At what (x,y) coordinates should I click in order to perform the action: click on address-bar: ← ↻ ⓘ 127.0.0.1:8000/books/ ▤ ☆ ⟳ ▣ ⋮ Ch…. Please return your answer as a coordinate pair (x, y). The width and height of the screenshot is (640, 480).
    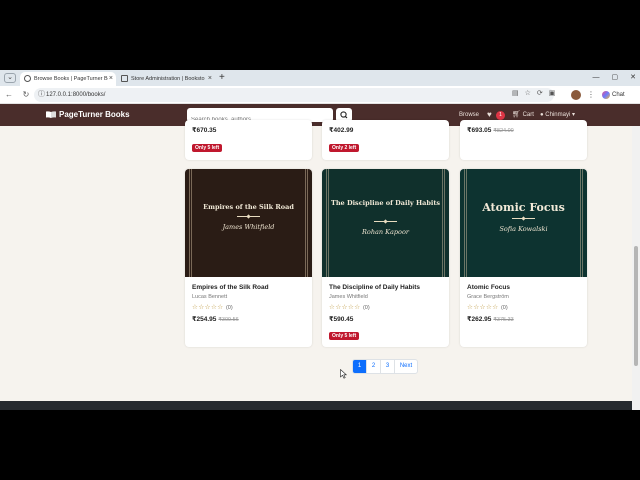
    Looking at the image, I should click on (320, 95).